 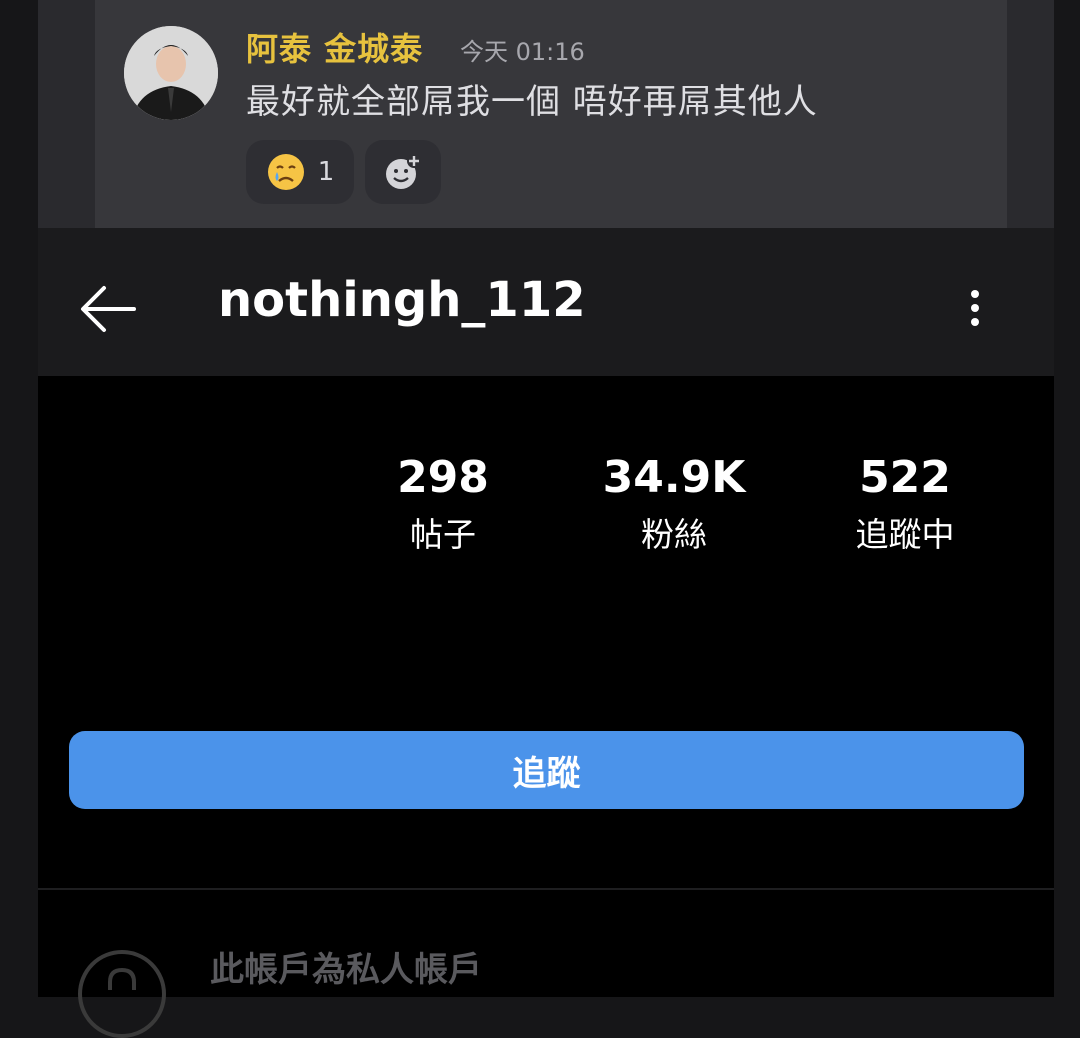 What do you see at coordinates (334, 47) in the screenshot?
I see `message-author: 阿泰 金城泰` at bounding box center [334, 47].